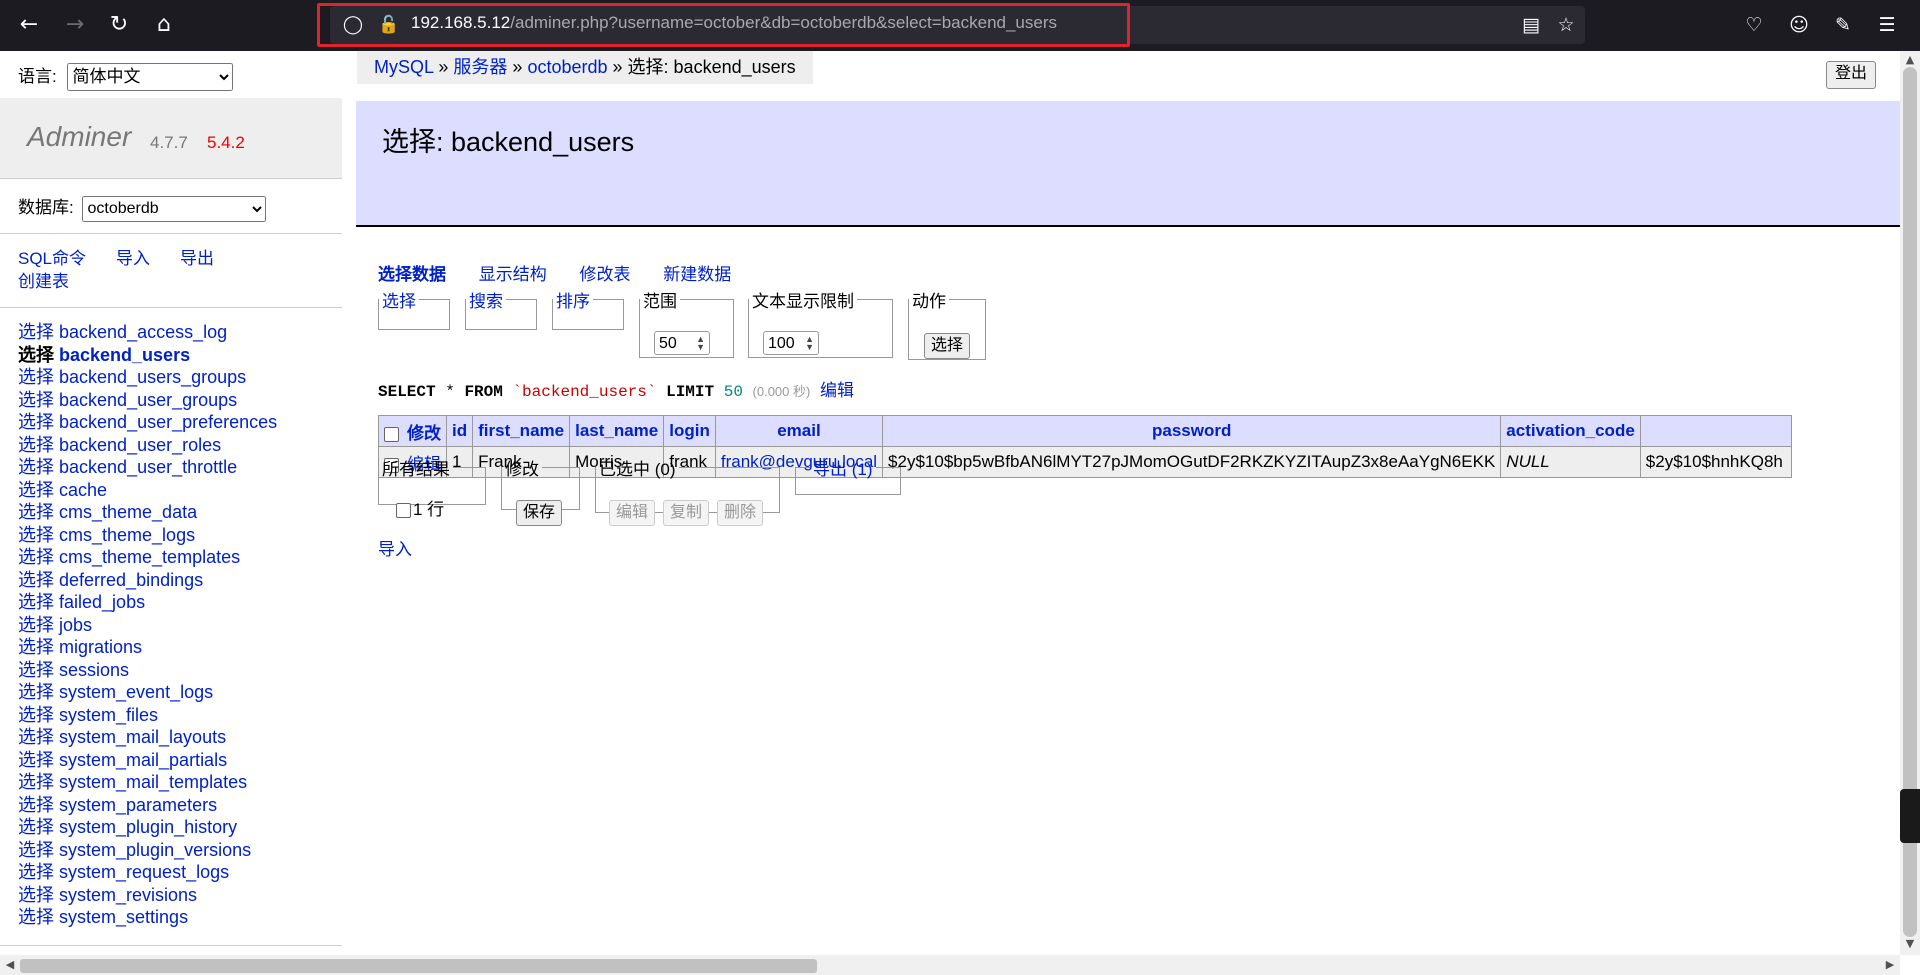  What do you see at coordinates (588, 308) in the screenshot?
I see `sort-fieldset: 排序` at bounding box center [588, 308].